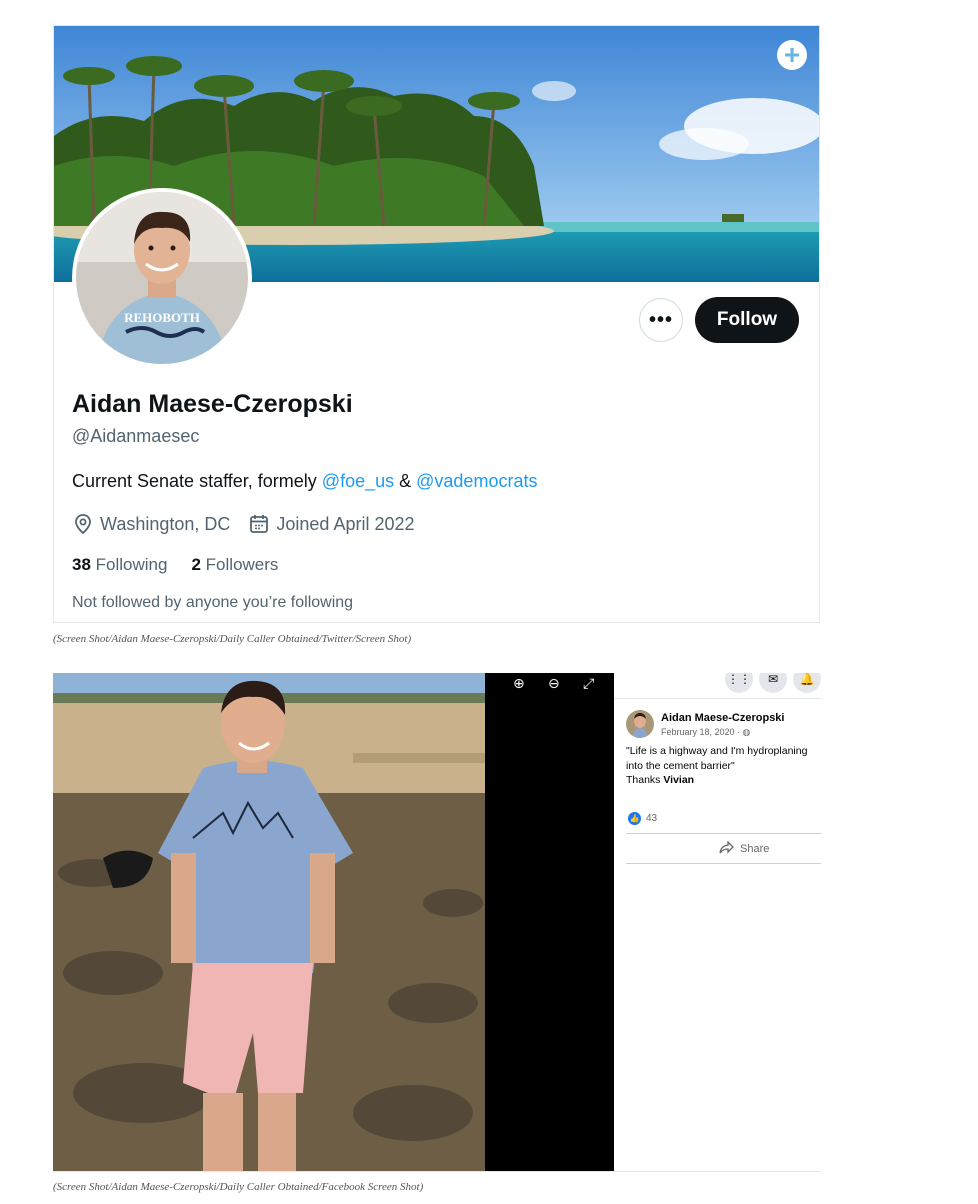 The width and height of the screenshot is (978, 1204). What do you see at coordinates (136, 436) in the screenshot?
I see `profile-handle: @Aidanmaesec` at bounding box center [136, 436].